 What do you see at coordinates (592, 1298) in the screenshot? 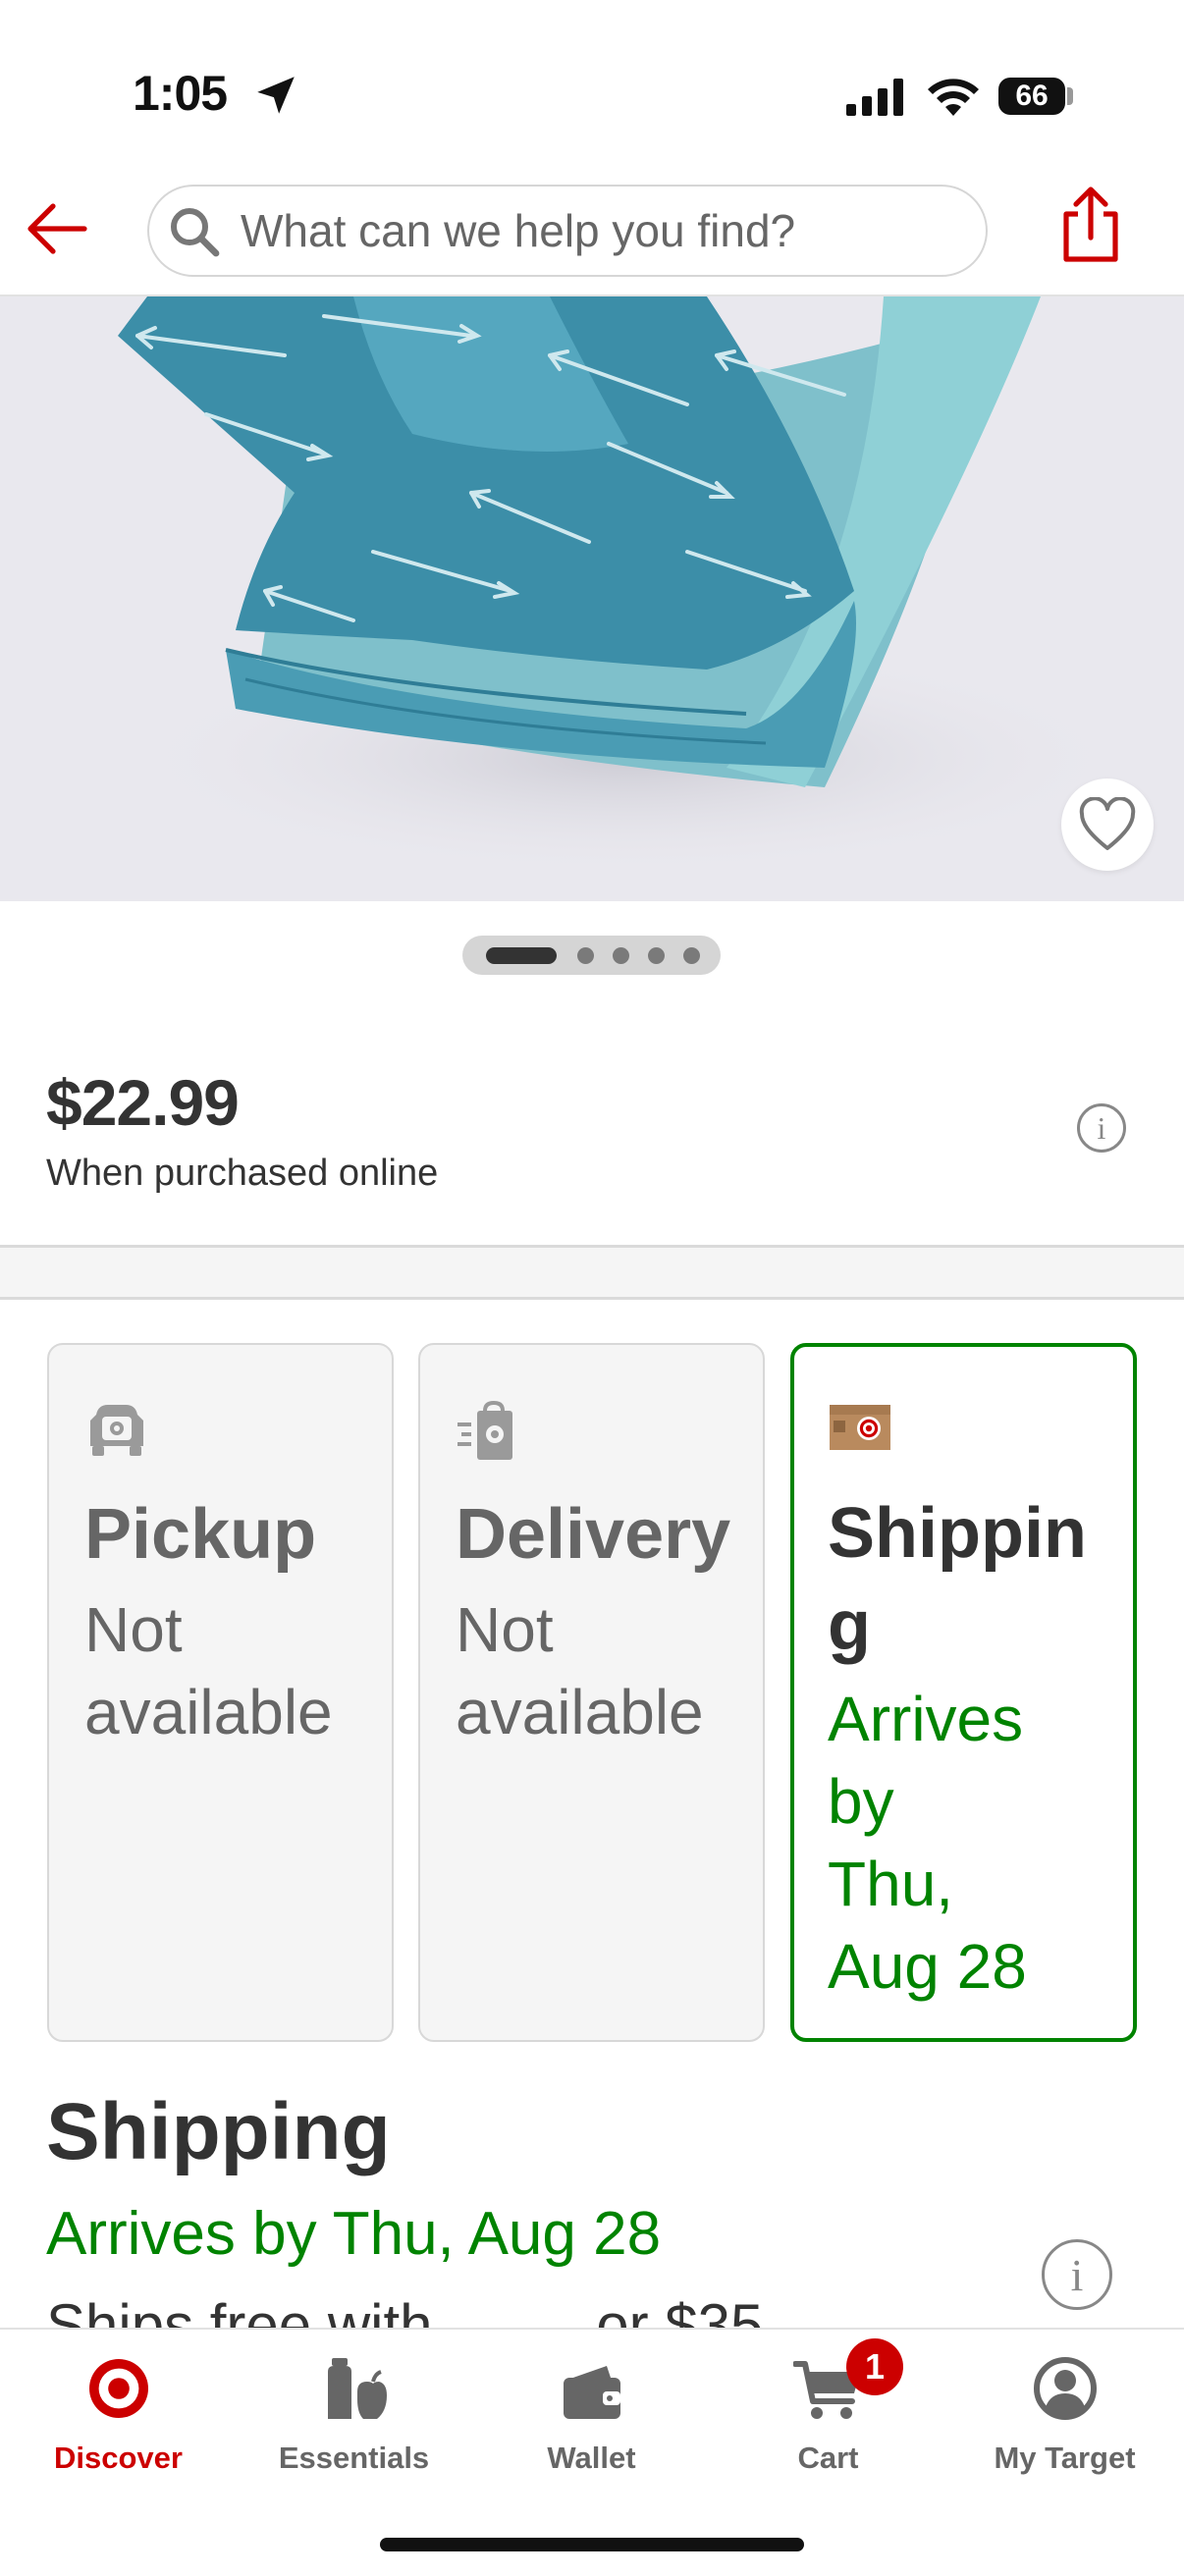
I see `section-divider` at bounding box center [592, 1298].